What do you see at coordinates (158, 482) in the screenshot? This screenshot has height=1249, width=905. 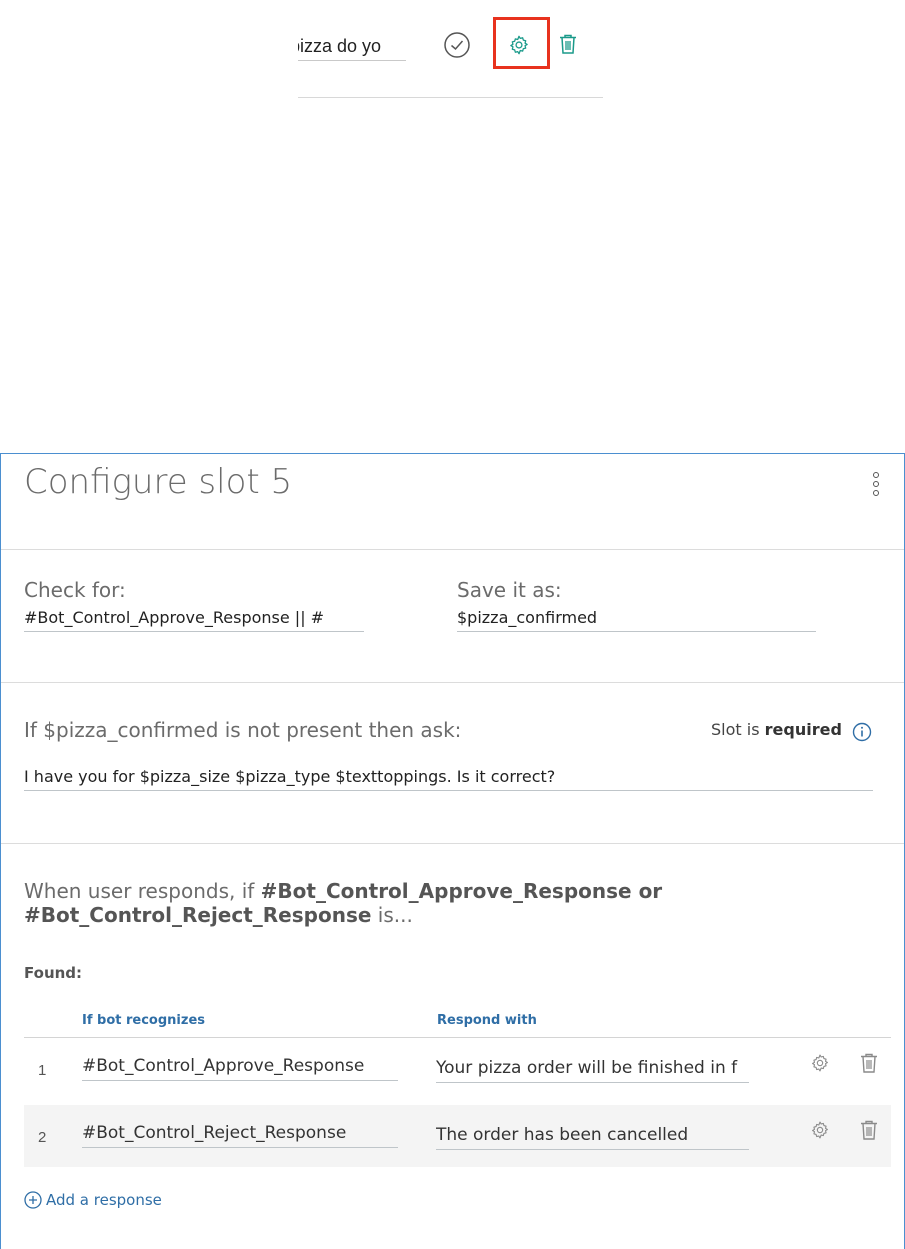 I see `panel-title: Configure slot 5` at bounding box center [158, 482].